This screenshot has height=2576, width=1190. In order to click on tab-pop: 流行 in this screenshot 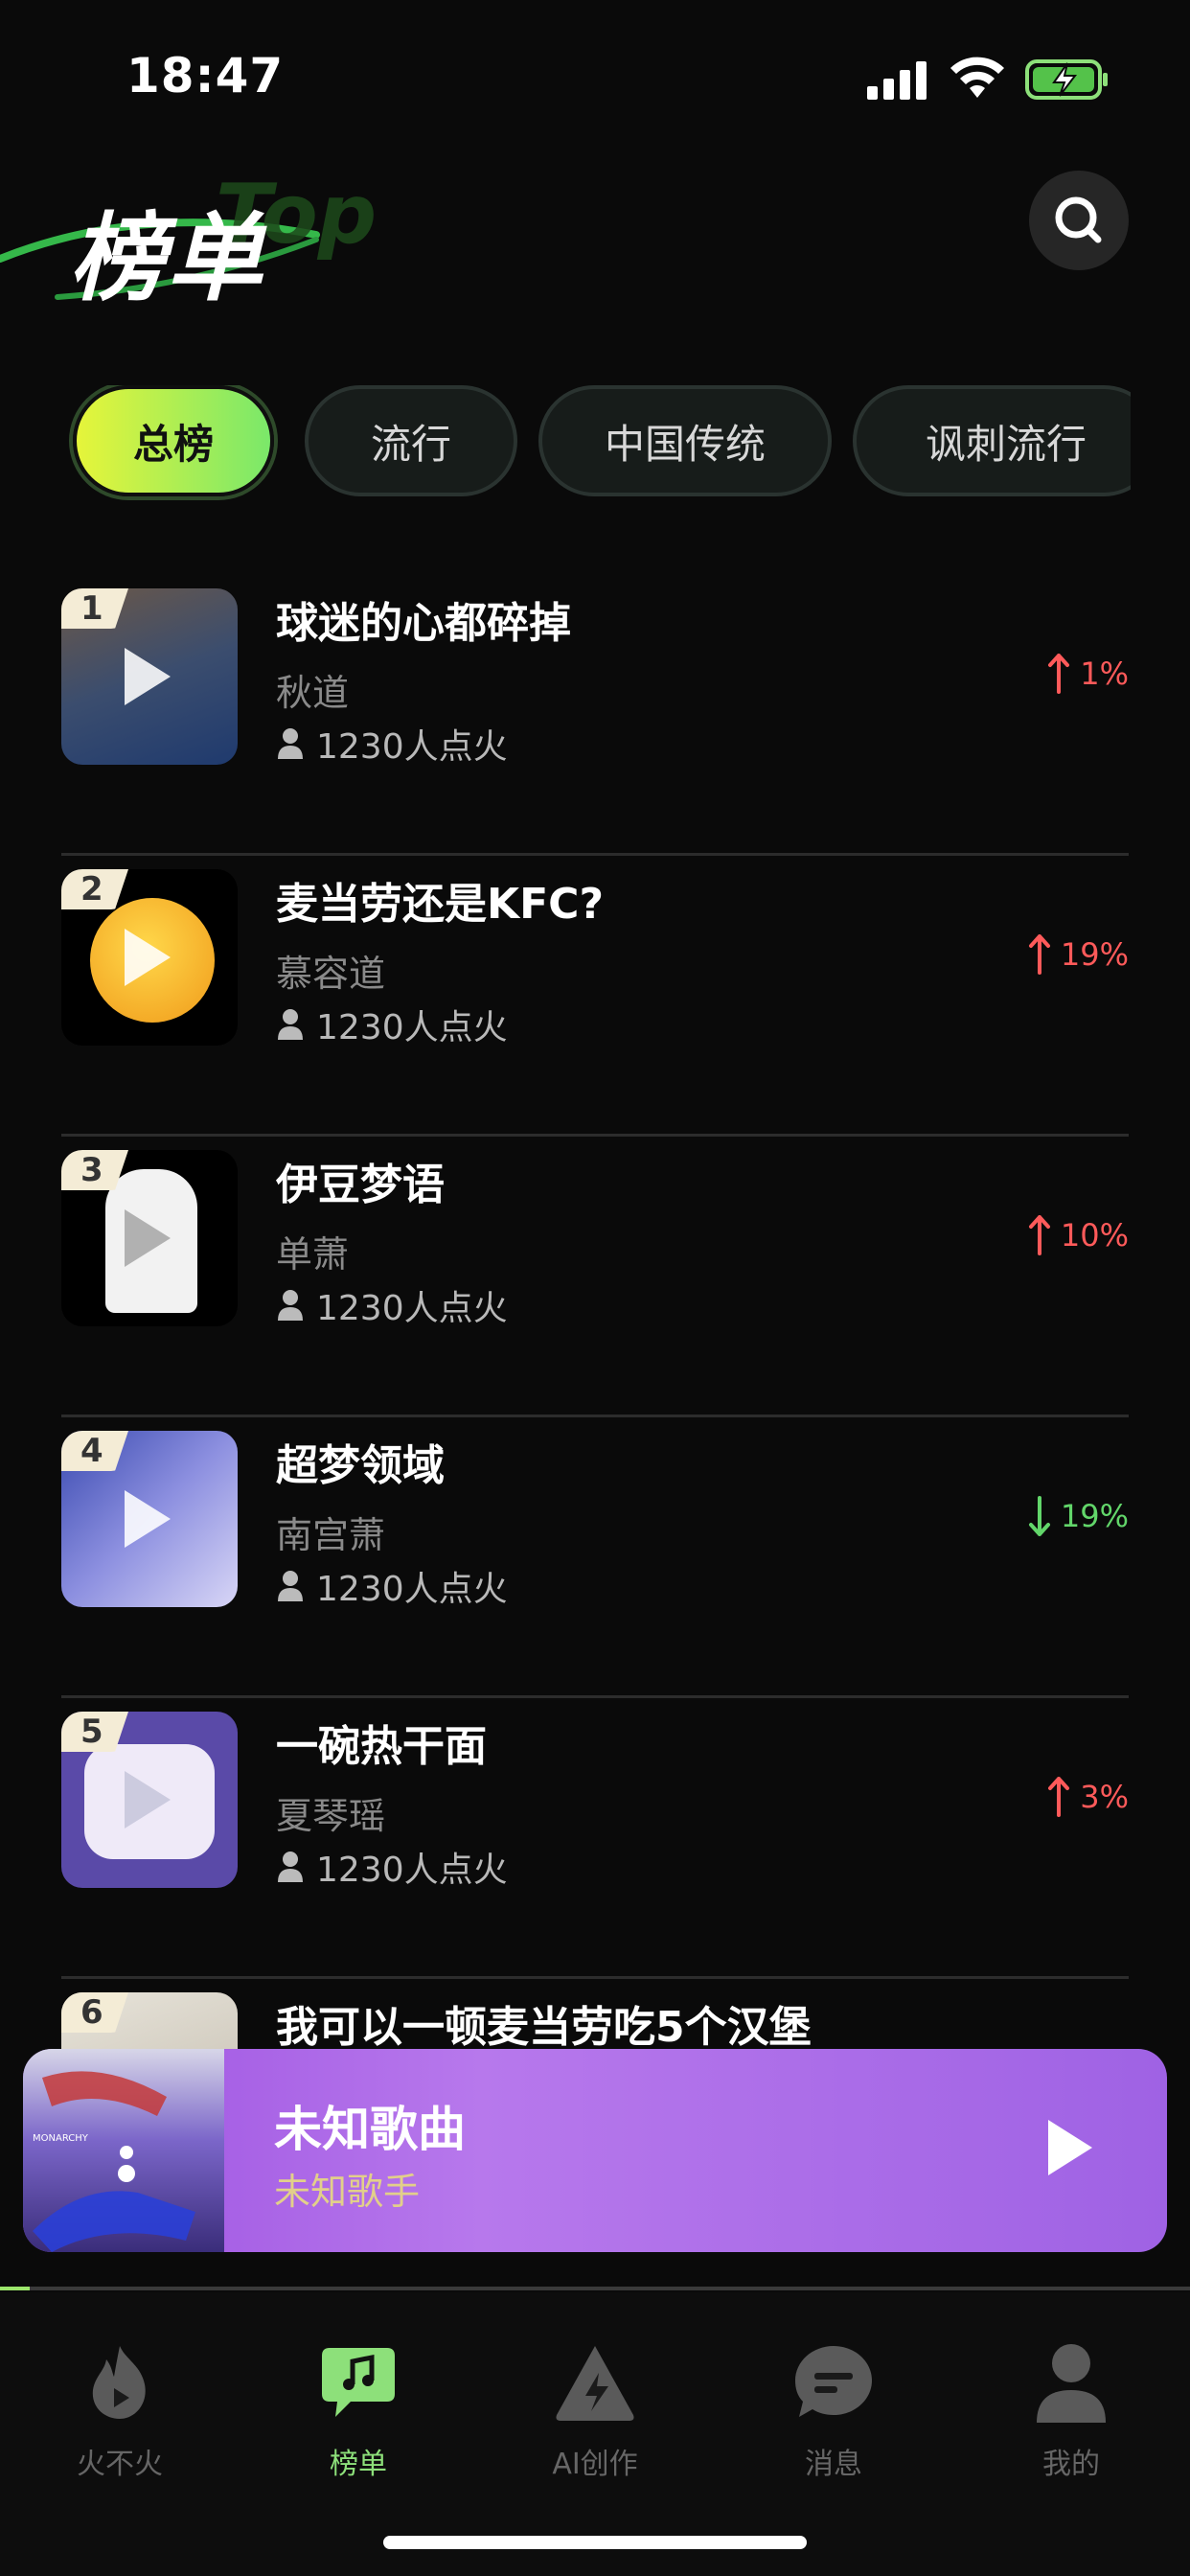, I will do `click(411, 440)`.